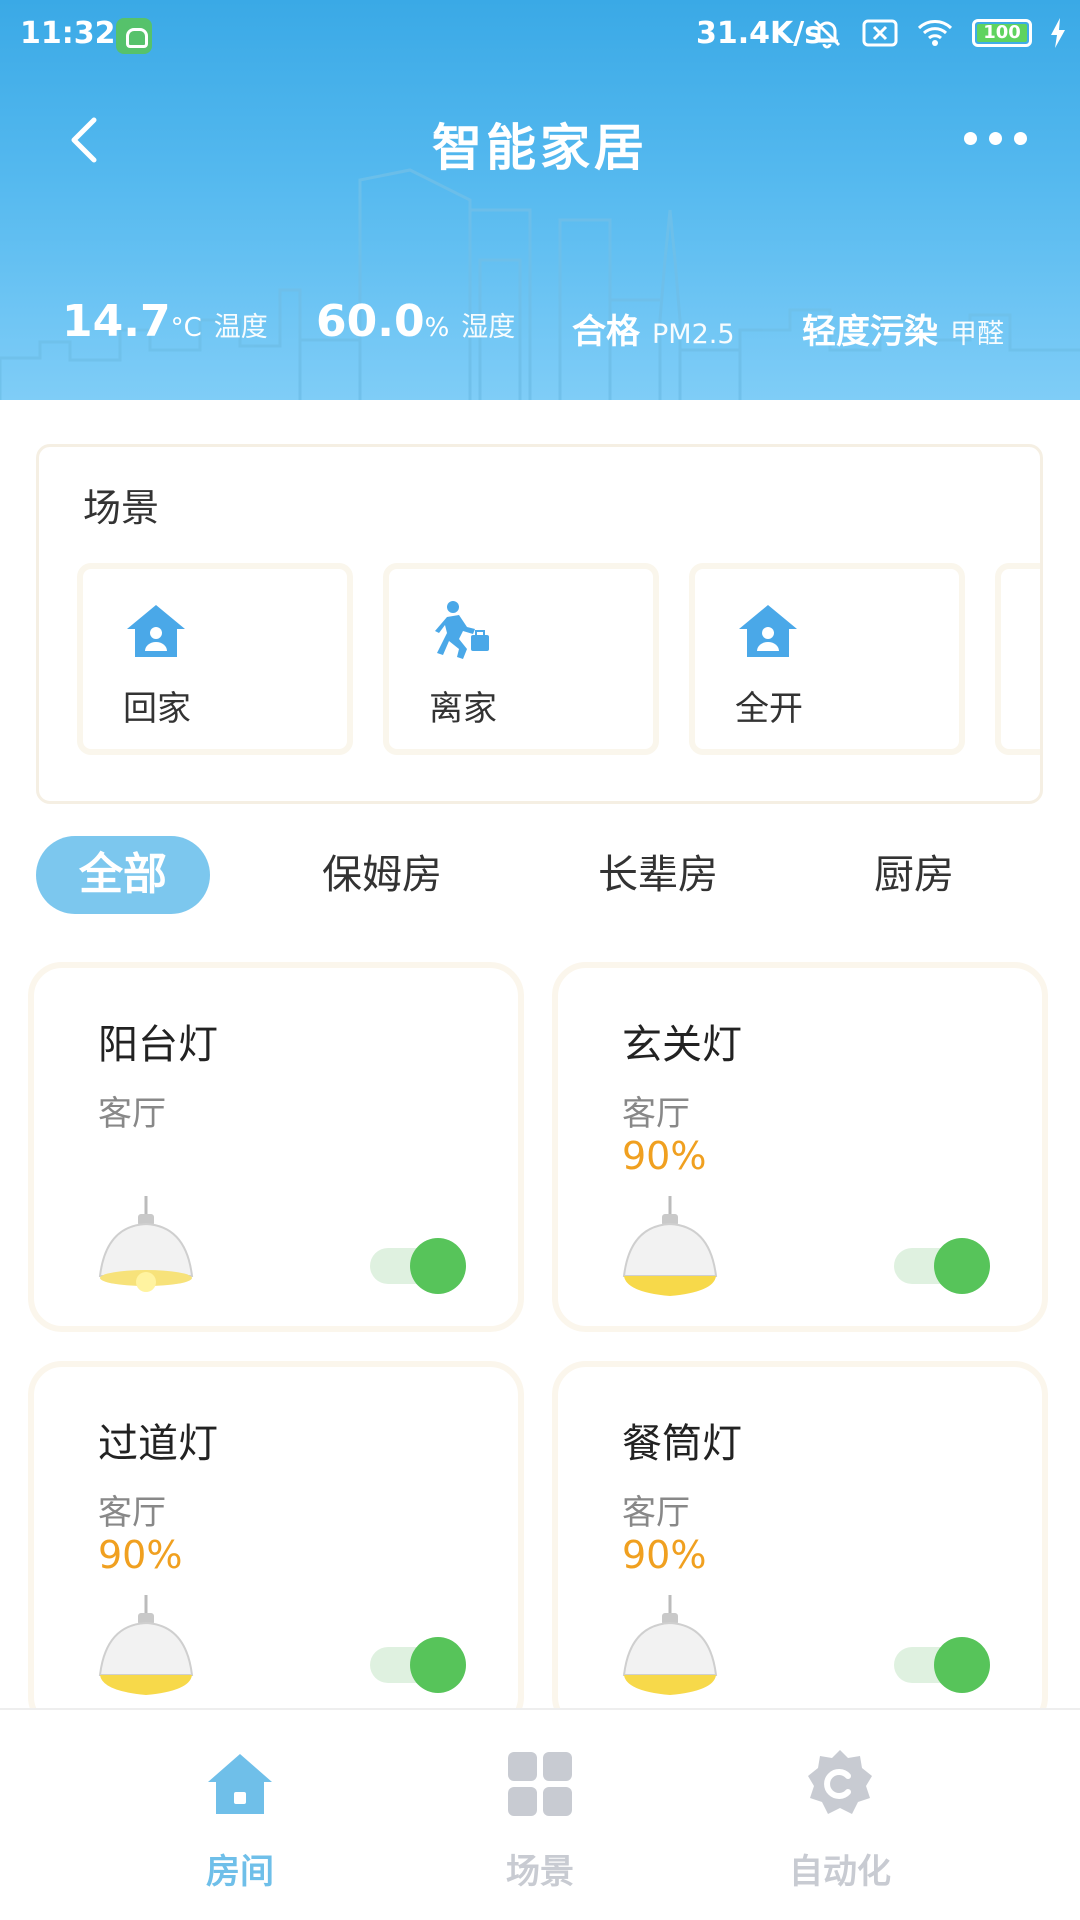 The height and width of the screenshot is (1920, 1080). I want to click on charging-bolt-icon, so click(1058, 33).